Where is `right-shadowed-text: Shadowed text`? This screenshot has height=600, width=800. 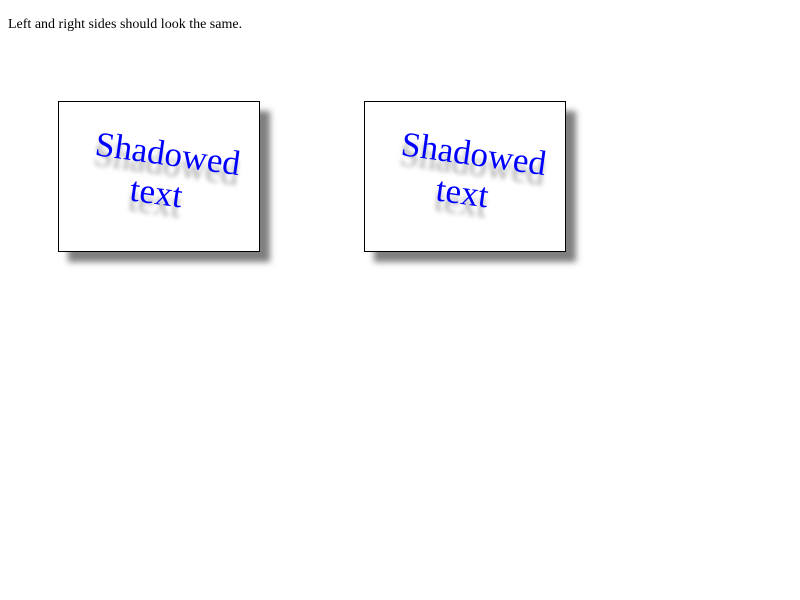
right-shadowed-text: Shadowed text is located at coordinates (471, 173).